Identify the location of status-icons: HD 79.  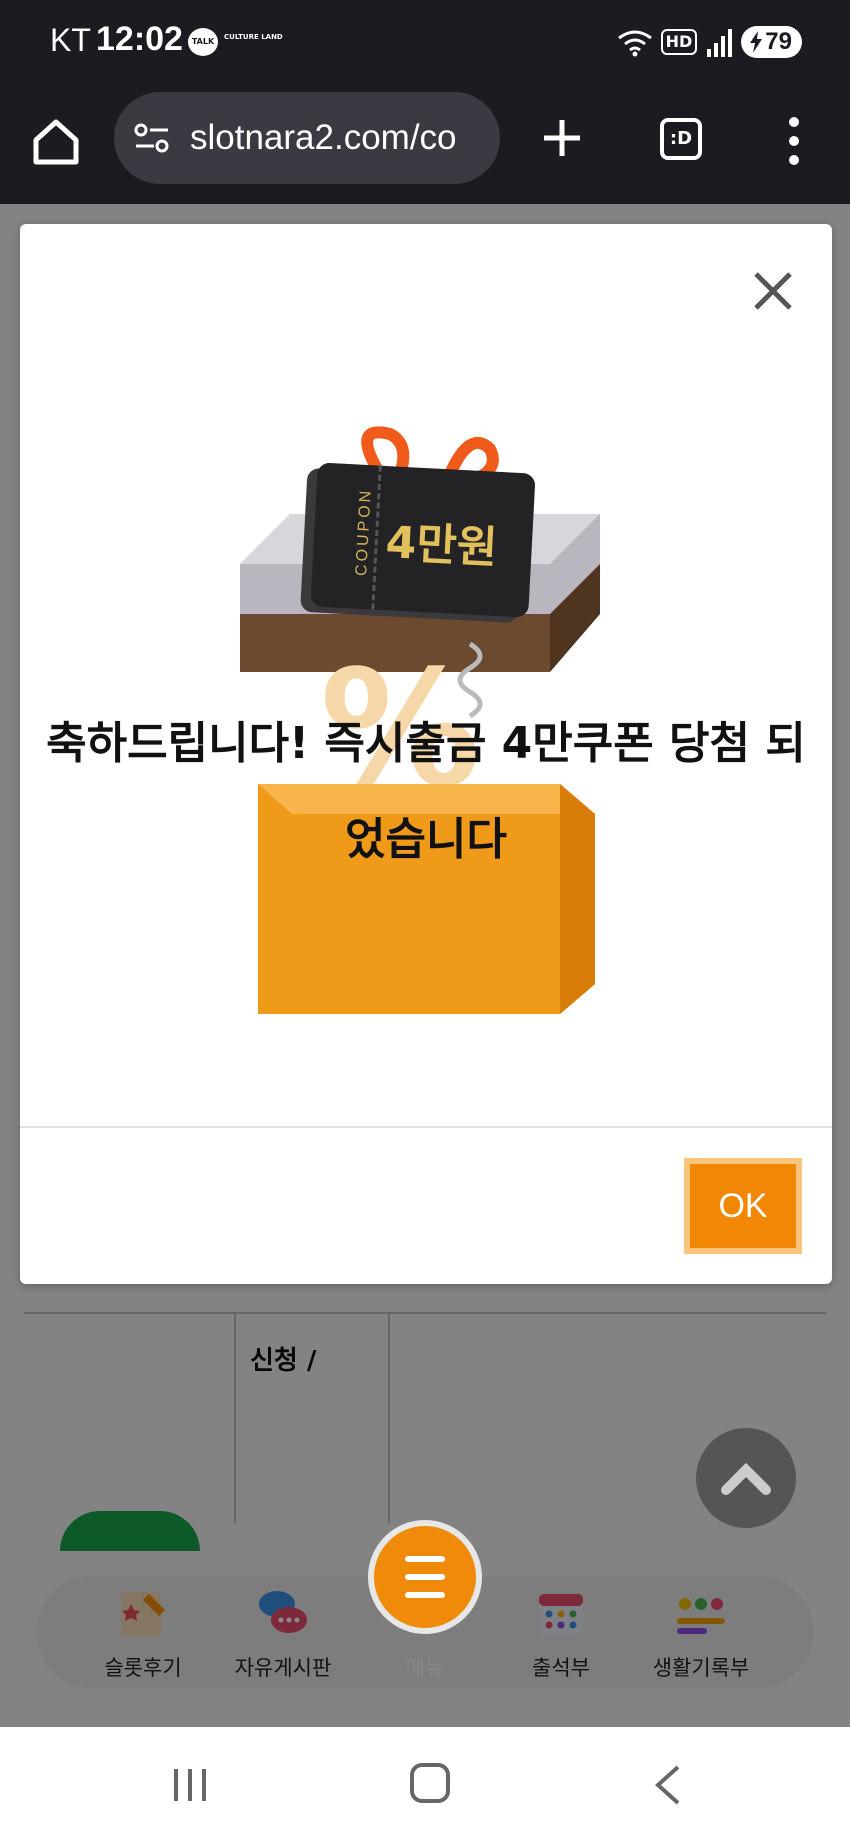
(709, 42).